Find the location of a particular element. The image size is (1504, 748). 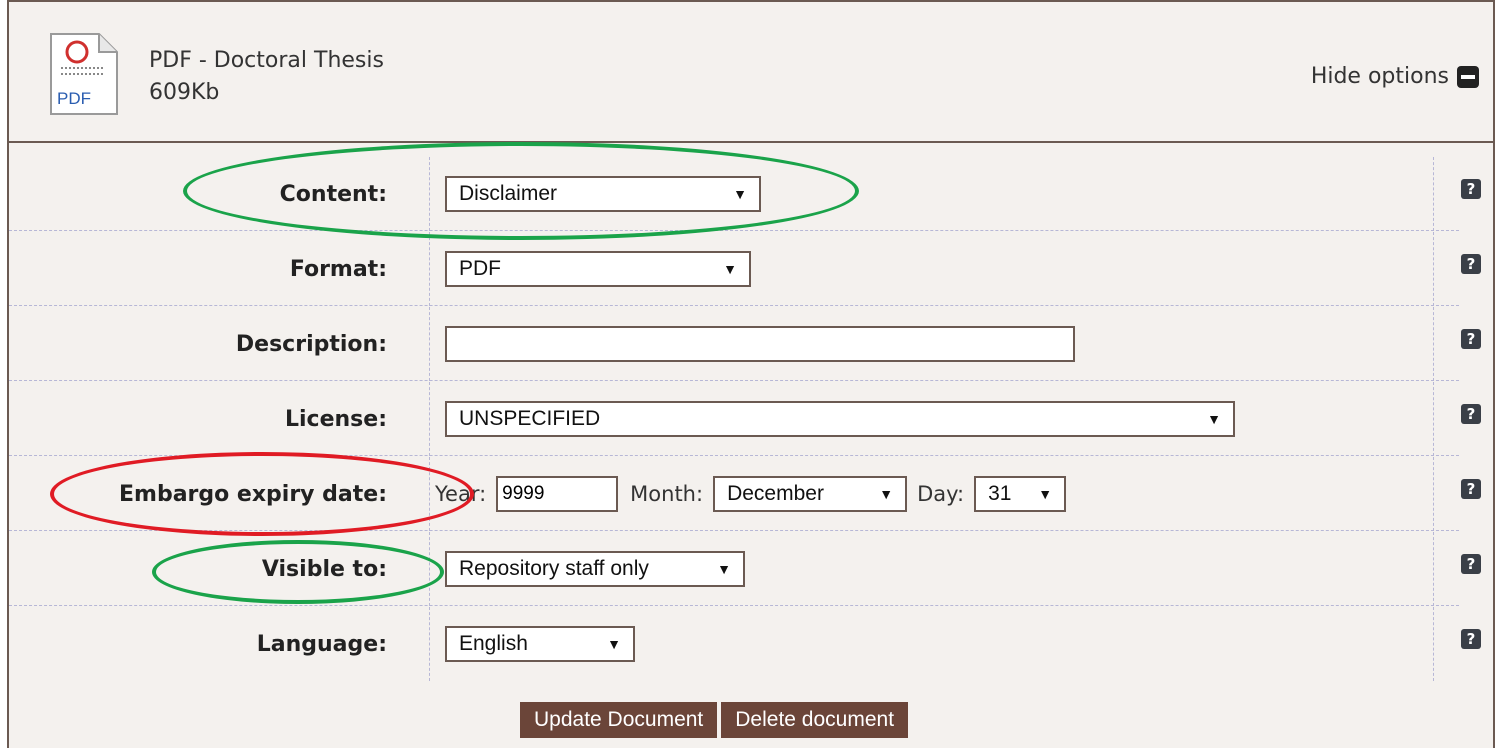

content-row: Content: Disclaimer ▼ ? is located at coordinates (745, 194).